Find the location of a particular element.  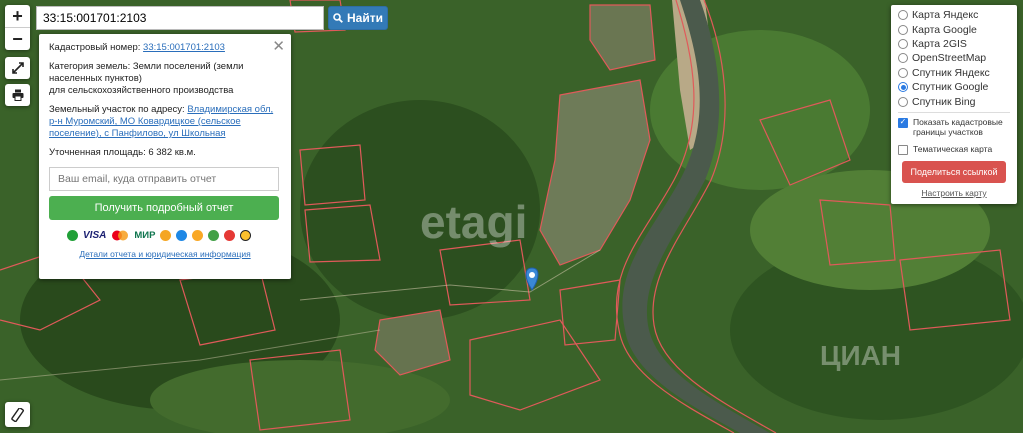

get-report-button: Получить подробный отчет is located at coordinates (164, 208).